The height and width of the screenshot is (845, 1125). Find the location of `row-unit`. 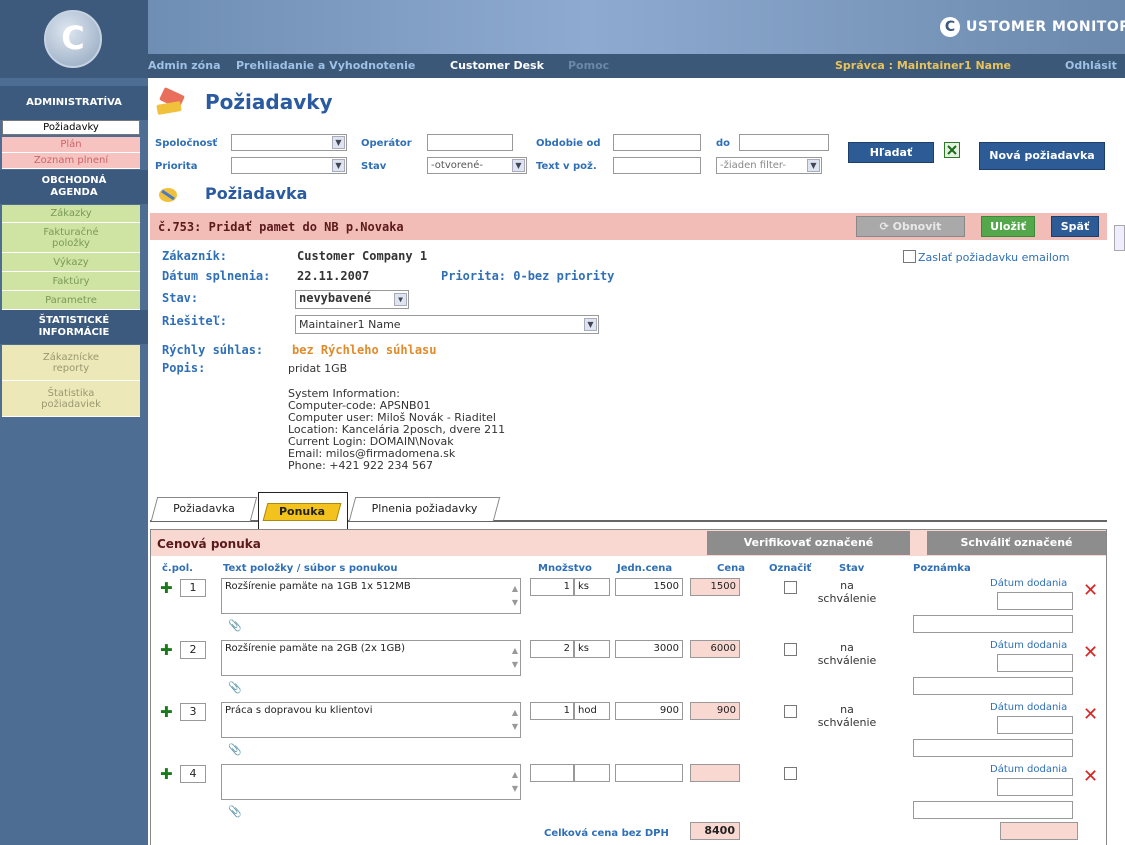

row-unit is located at coordinates (592, 773).